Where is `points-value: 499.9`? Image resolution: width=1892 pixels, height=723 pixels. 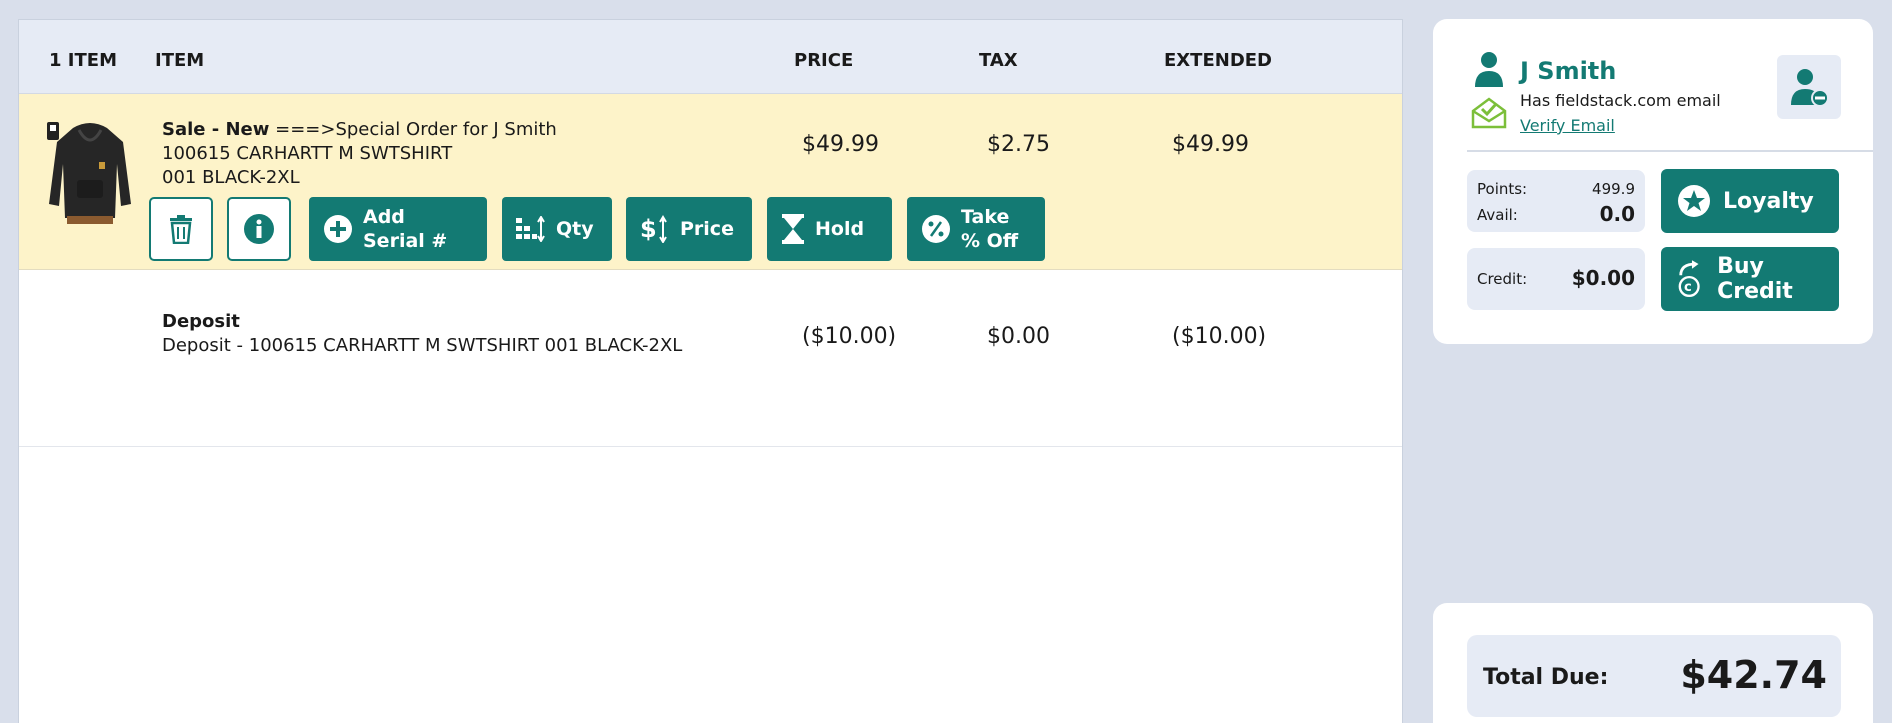
points-value: 499.9 is located at coordinates (1613, 189).